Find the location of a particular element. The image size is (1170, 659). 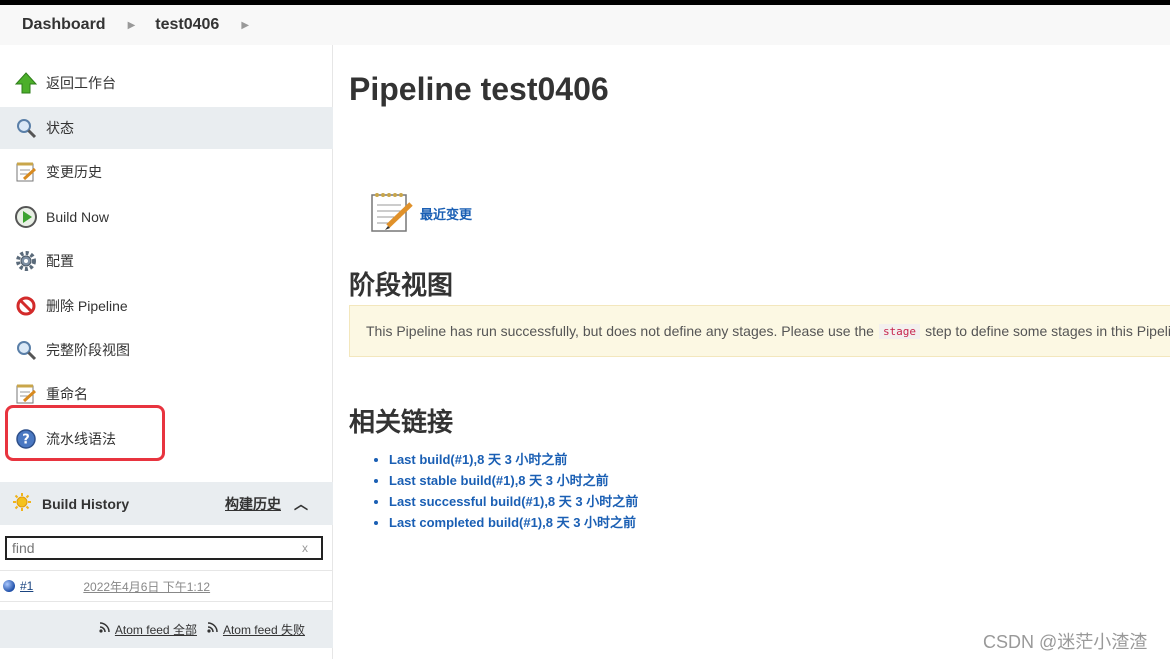

stage-view-heading: 阶段视图 is located at coordinates (401, 285).